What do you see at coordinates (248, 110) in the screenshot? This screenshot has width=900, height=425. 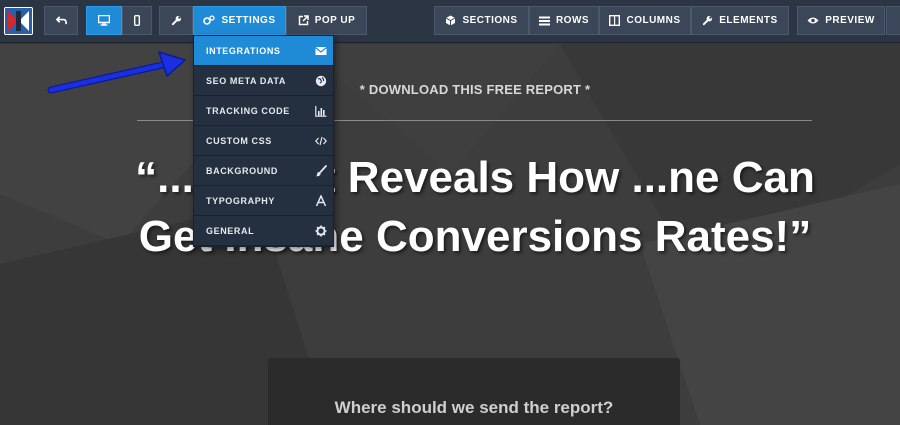 I see `menu-item-label: TRACKING CODE` at bounding box center [248, 110].